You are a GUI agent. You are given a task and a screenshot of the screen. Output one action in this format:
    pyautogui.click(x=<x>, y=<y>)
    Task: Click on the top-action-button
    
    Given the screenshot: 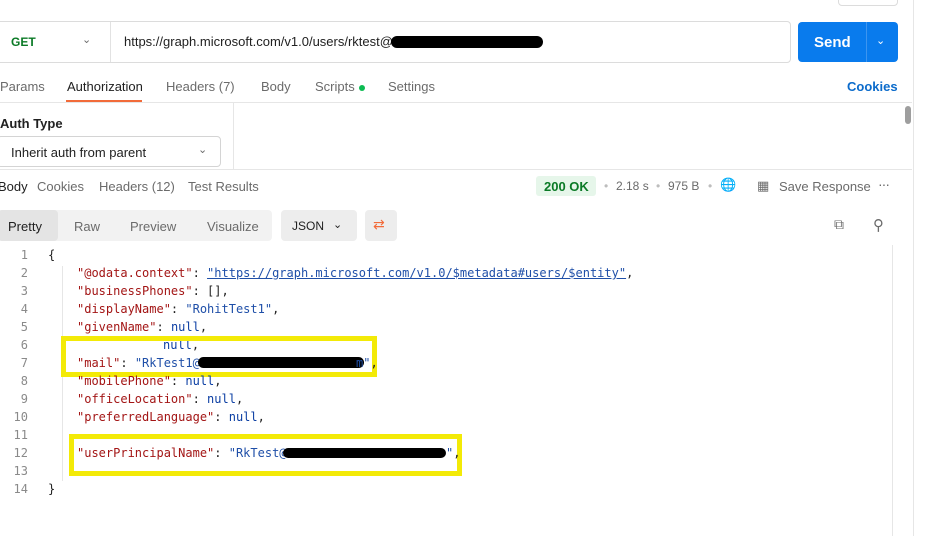 What is the action you would take?
    pyautogui.click(x=868, y=3)
    